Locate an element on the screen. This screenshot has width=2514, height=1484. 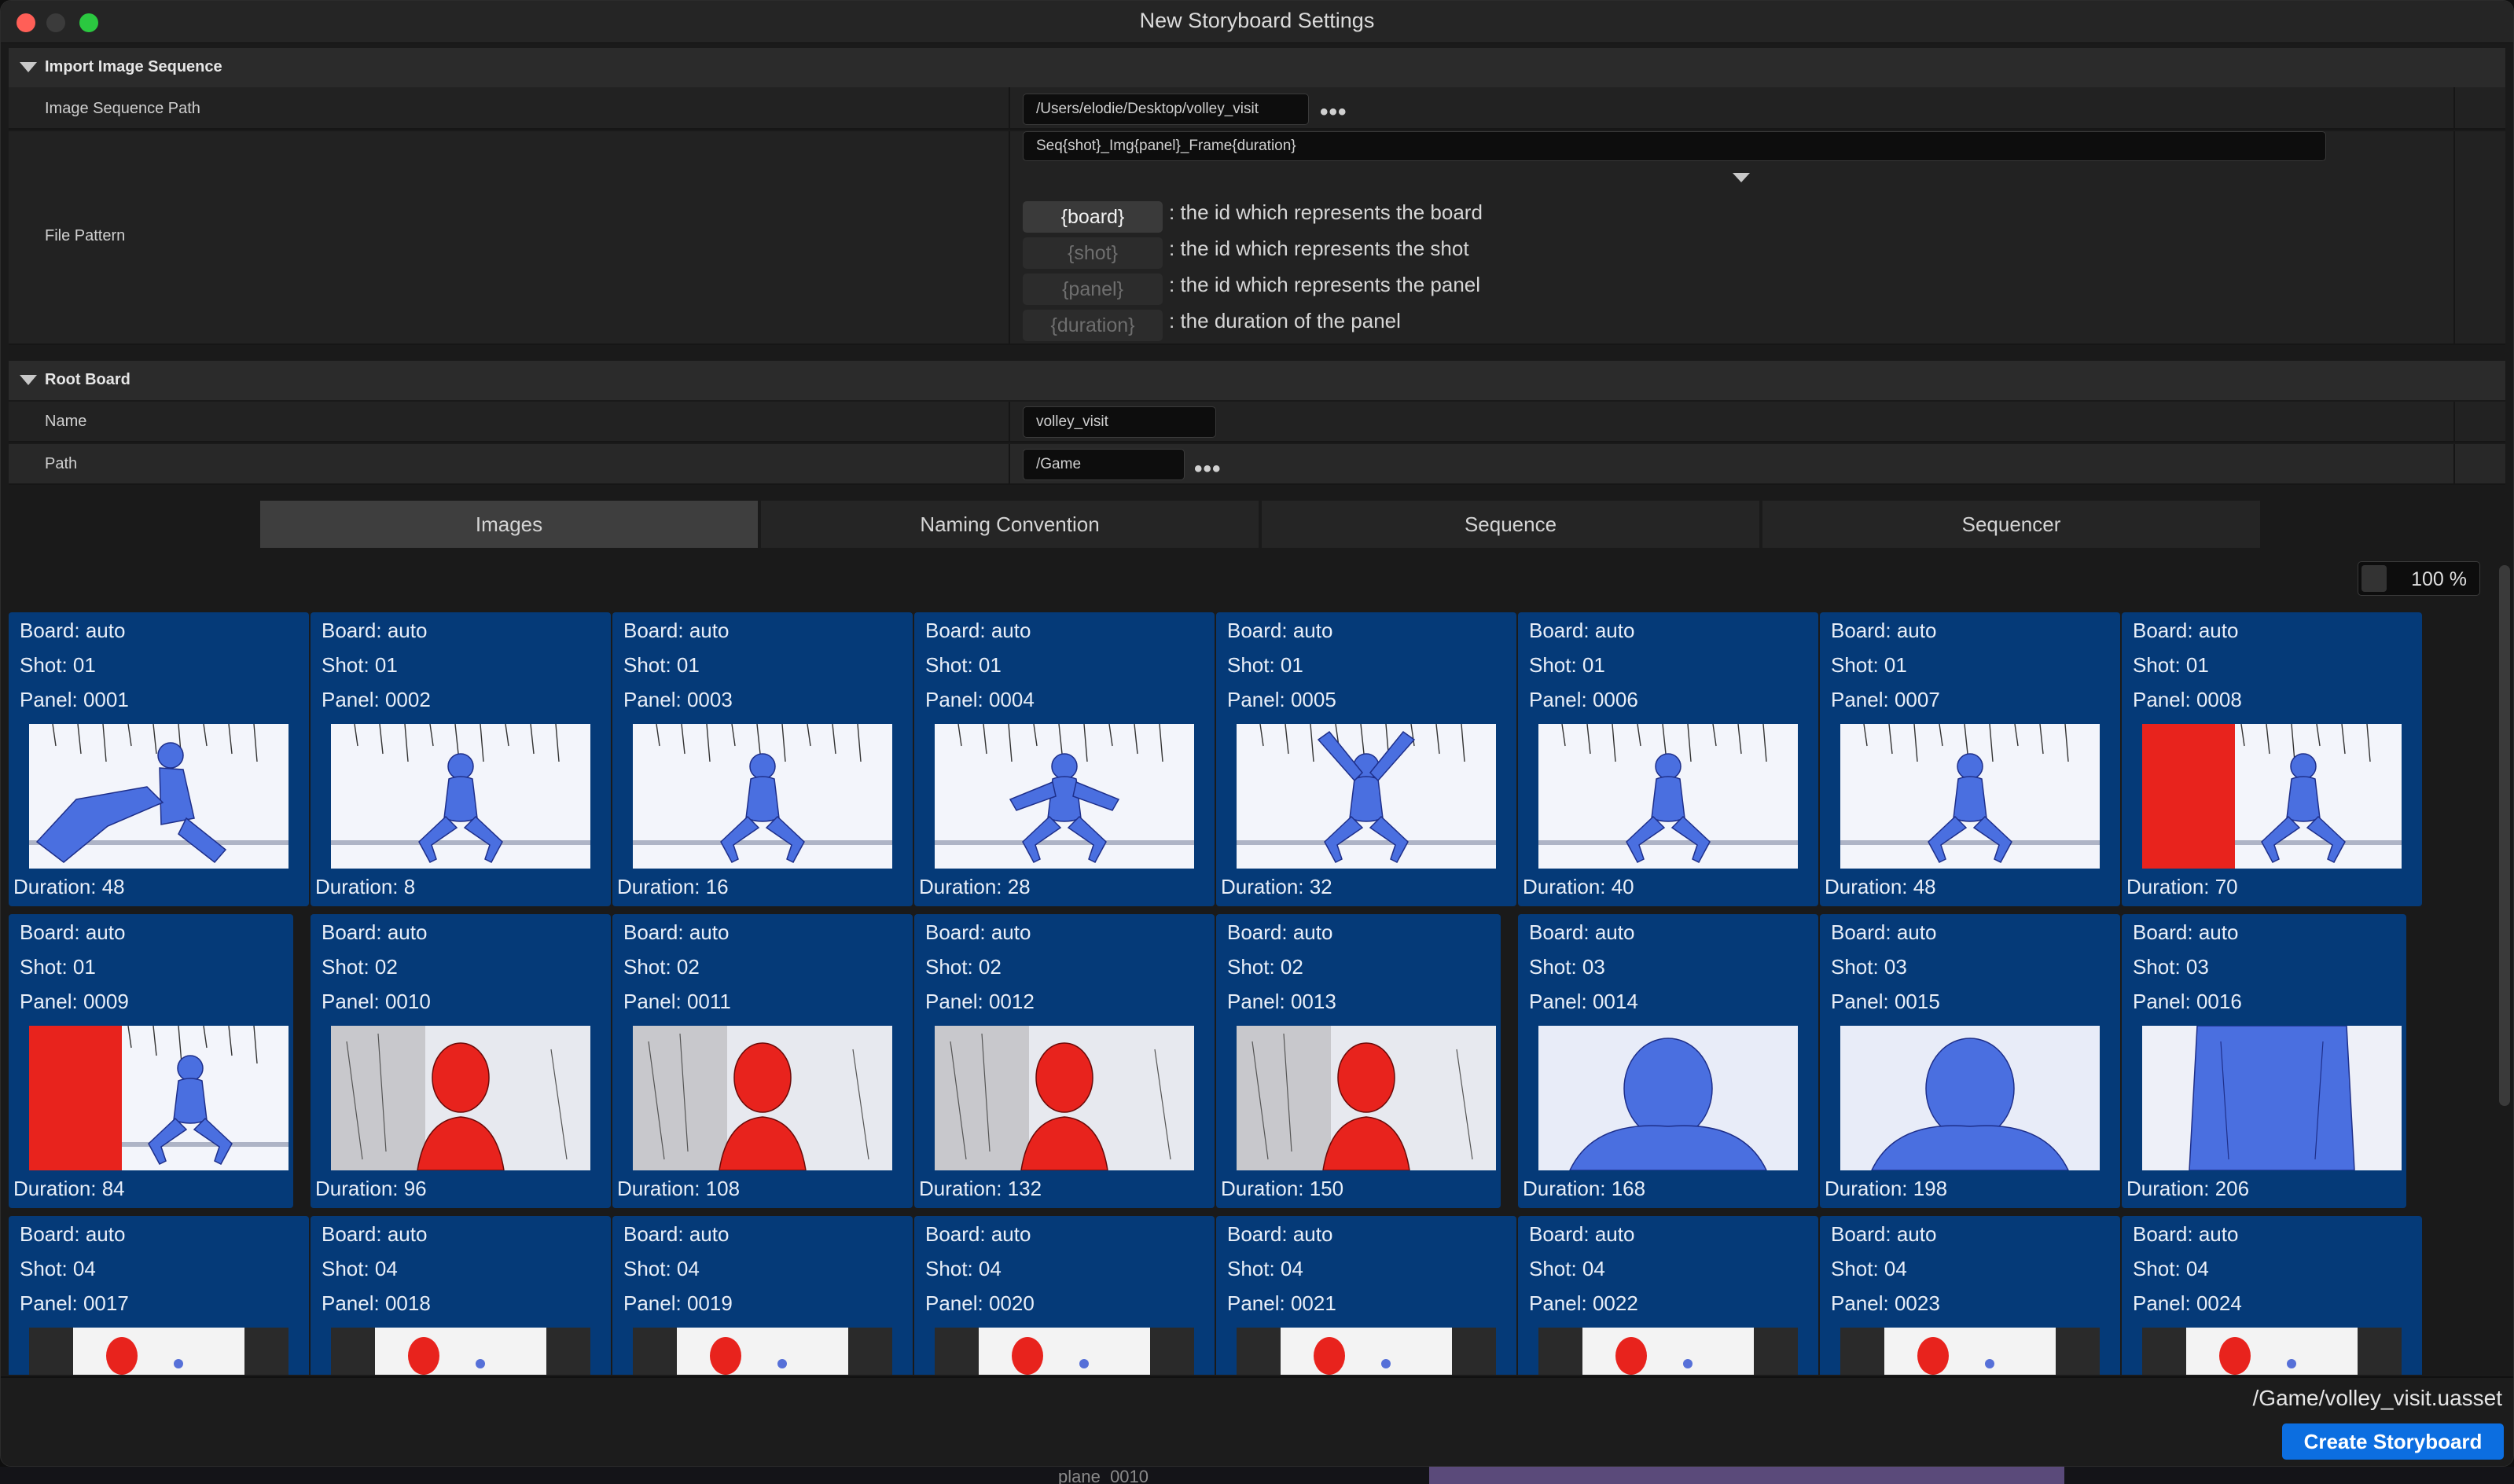
tab-naming-convention: Naming Convention is located at coordinates (1010, 524).